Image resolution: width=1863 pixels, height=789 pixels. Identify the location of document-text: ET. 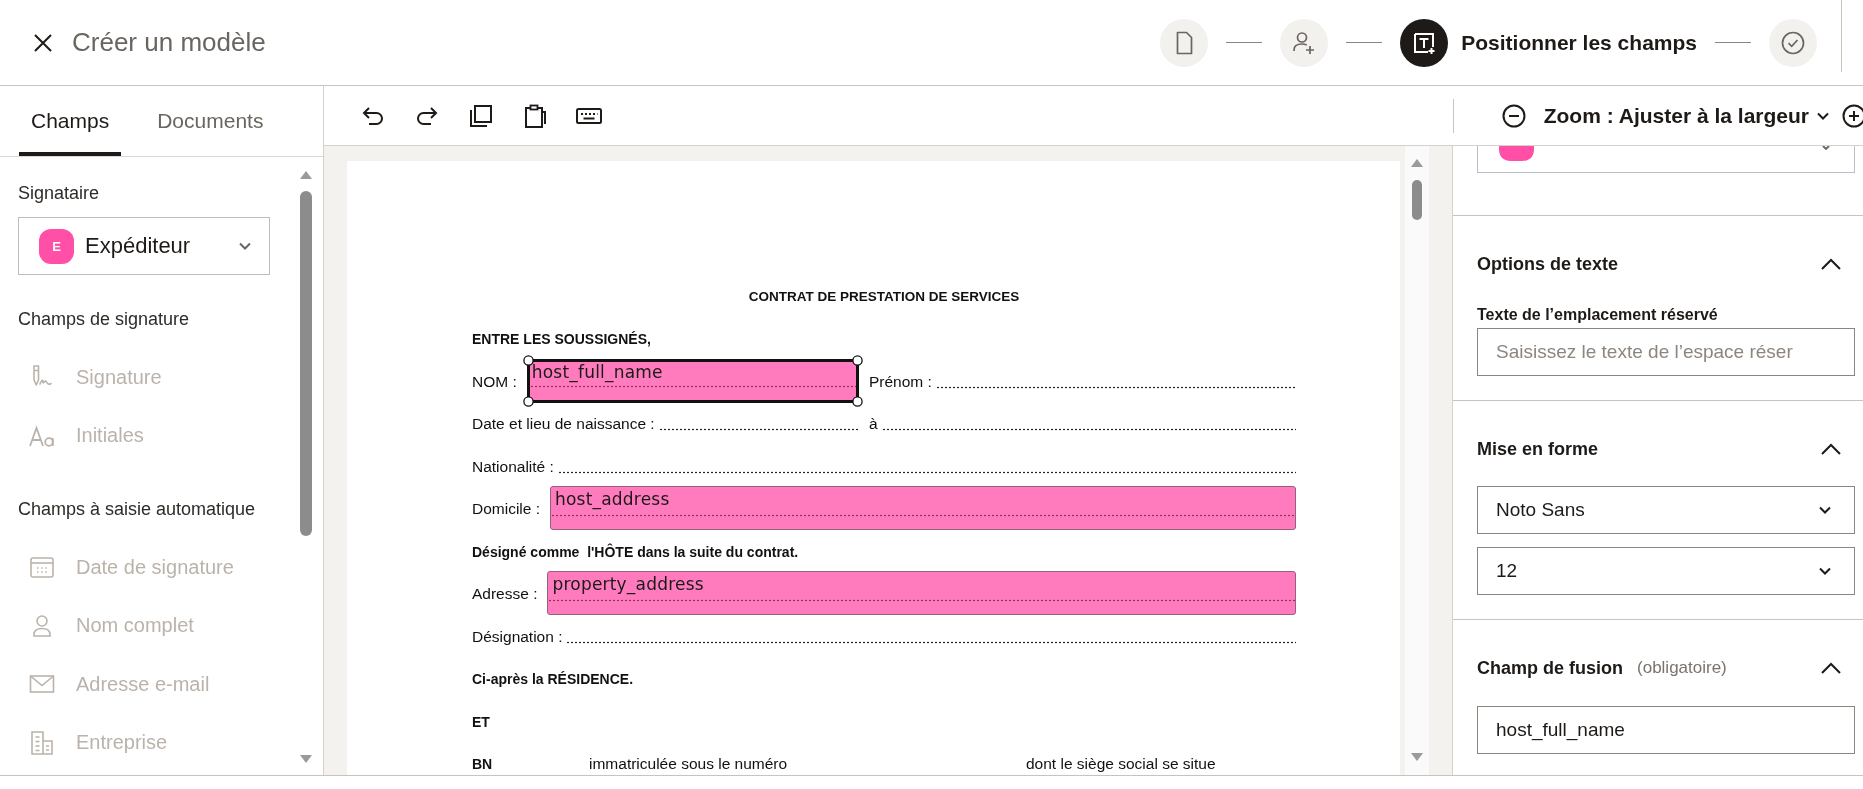
(481, 721).